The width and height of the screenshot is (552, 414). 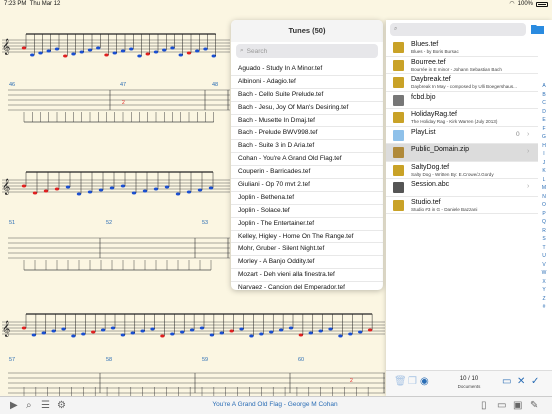 What do you see at coordinates (528, 186) in the screenshot?
I see `chevron-right-icon: ›` at bounding box center [528, 186].